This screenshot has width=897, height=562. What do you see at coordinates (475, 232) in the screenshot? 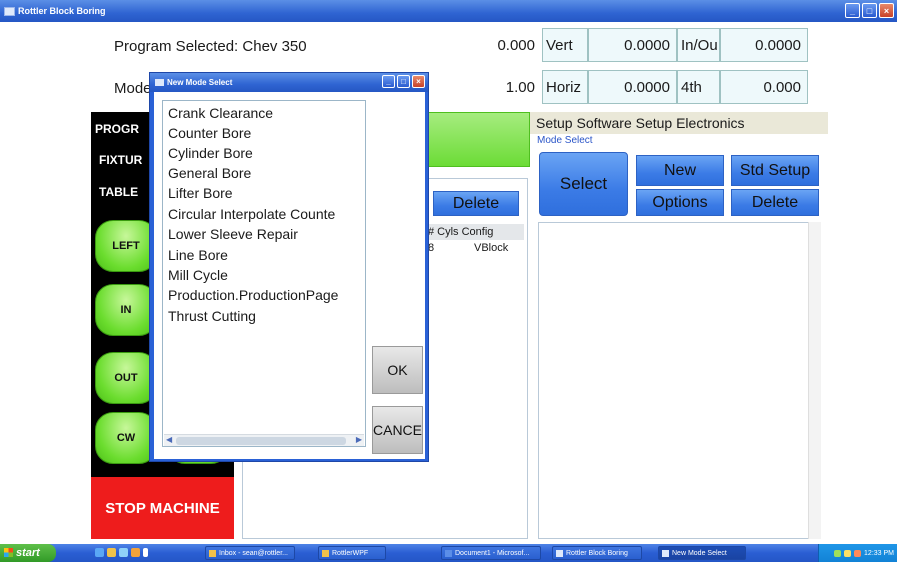
I see `program-list-header: # Cyls Config` at bounding box center [475, 232].